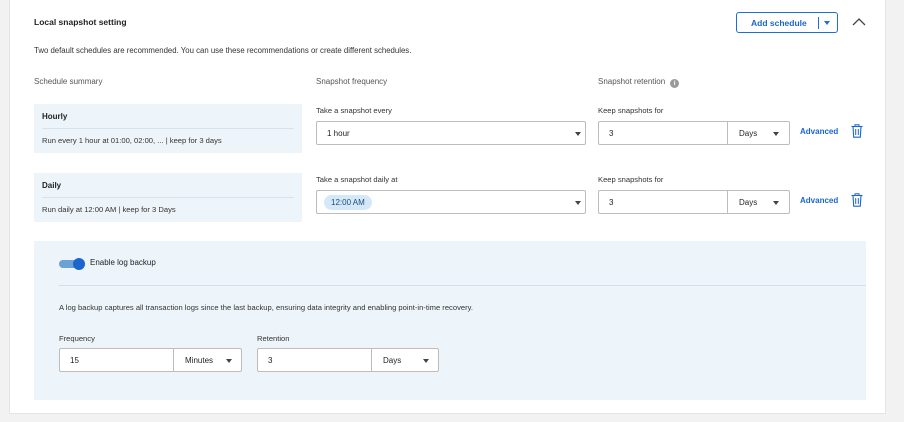 The image size is (904, 422). What do you see at coordinates (55, 116) in the screenshot?
I see `schedule-name: Hourly` at bounding box center [55, 116].